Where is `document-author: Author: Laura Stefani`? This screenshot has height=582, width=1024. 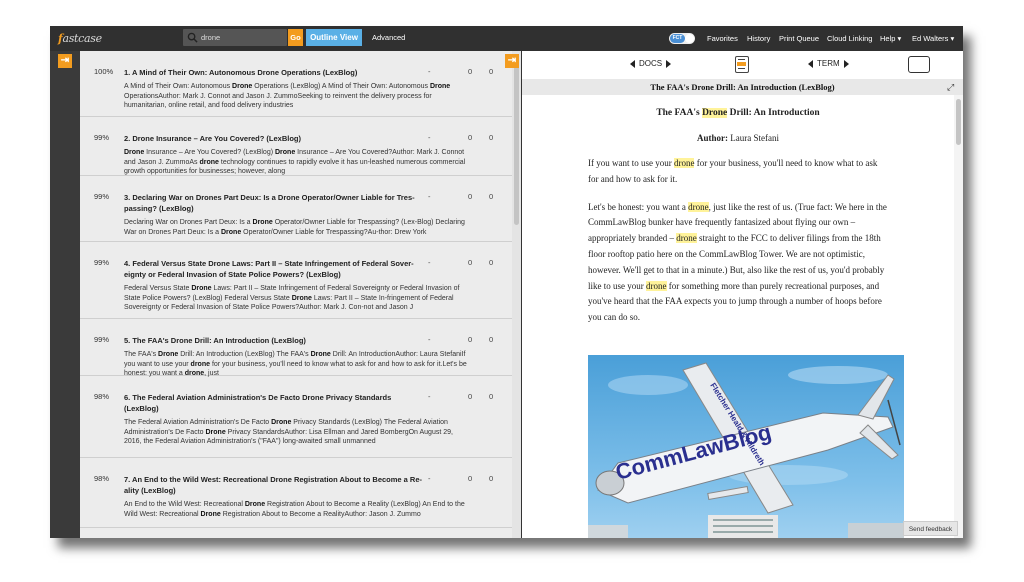
document-author: Author: Laura Stefani is located at coordinates (738, 138).